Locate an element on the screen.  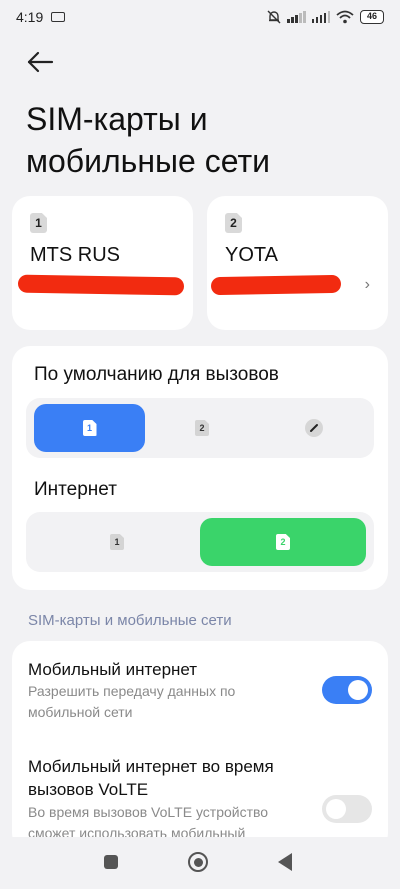
calls-option-sim1: 1 is located at coordinates (89, 428).